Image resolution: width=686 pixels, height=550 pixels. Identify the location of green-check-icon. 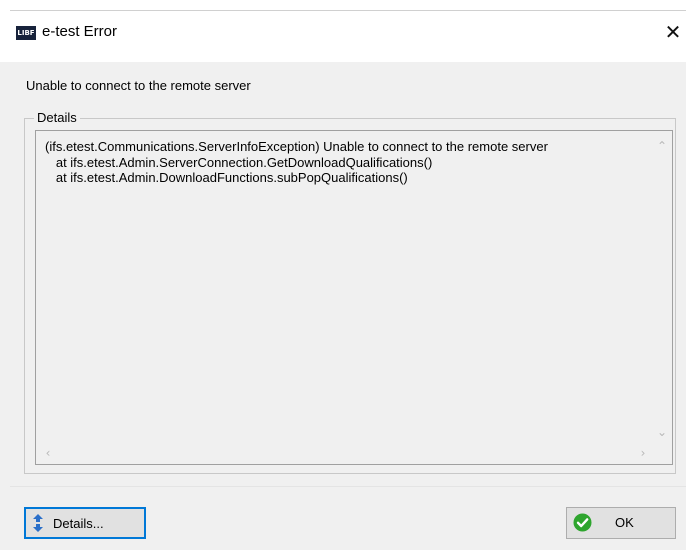
(582, 522).